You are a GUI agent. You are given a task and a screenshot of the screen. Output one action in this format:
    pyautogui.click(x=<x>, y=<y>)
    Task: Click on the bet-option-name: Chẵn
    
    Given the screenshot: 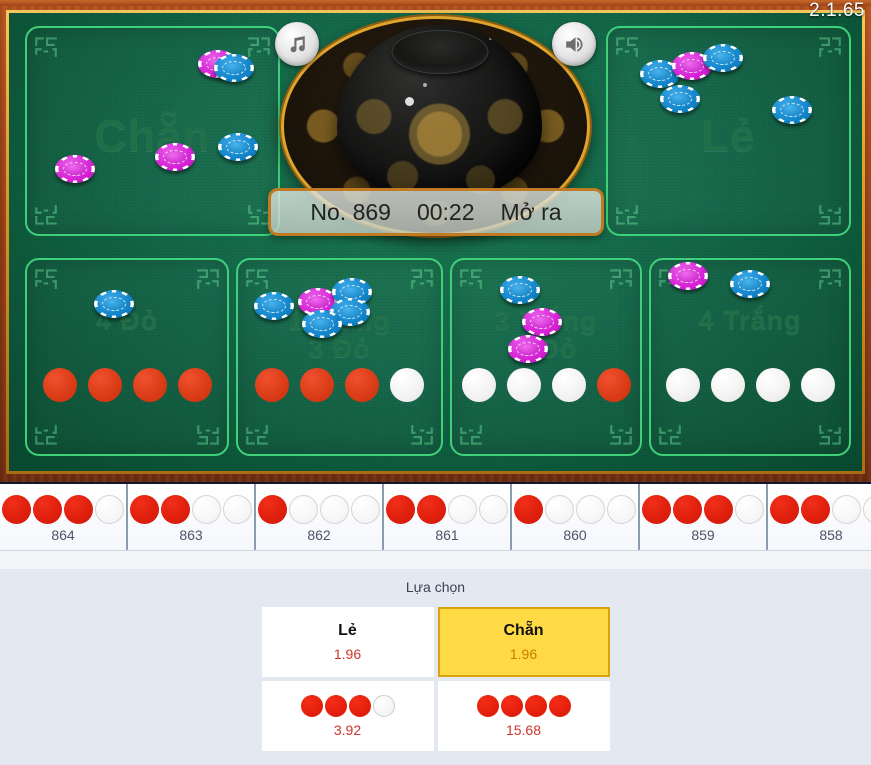 What is the action you would take?
    pyautogui.click(x=523, y=630)
    